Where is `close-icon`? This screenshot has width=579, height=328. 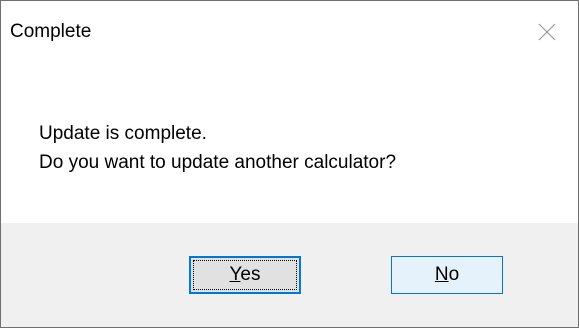 close-icon is located at coordinates (547, 32).